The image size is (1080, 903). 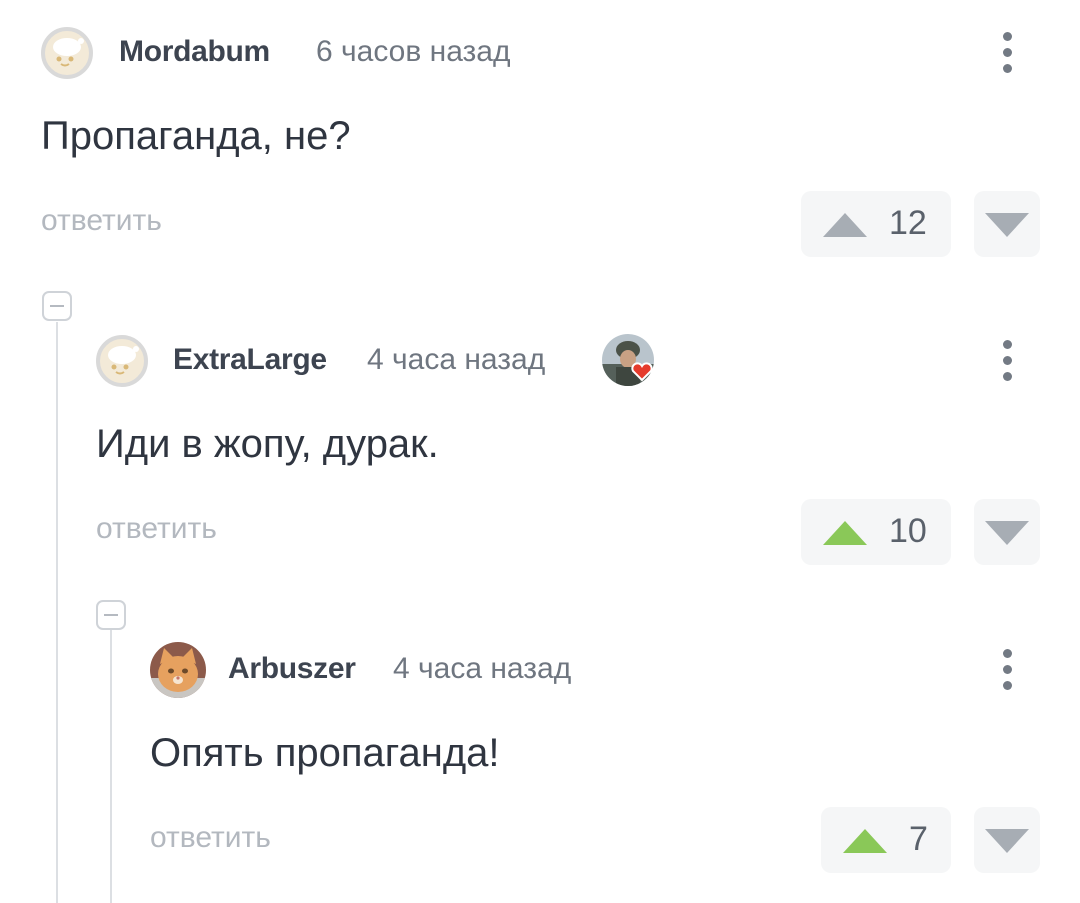 What do you see at coordinates (196, 136) in the screenshot?
I see `comment-text: Пропаганда, не?` at bounding box center [196, 136].